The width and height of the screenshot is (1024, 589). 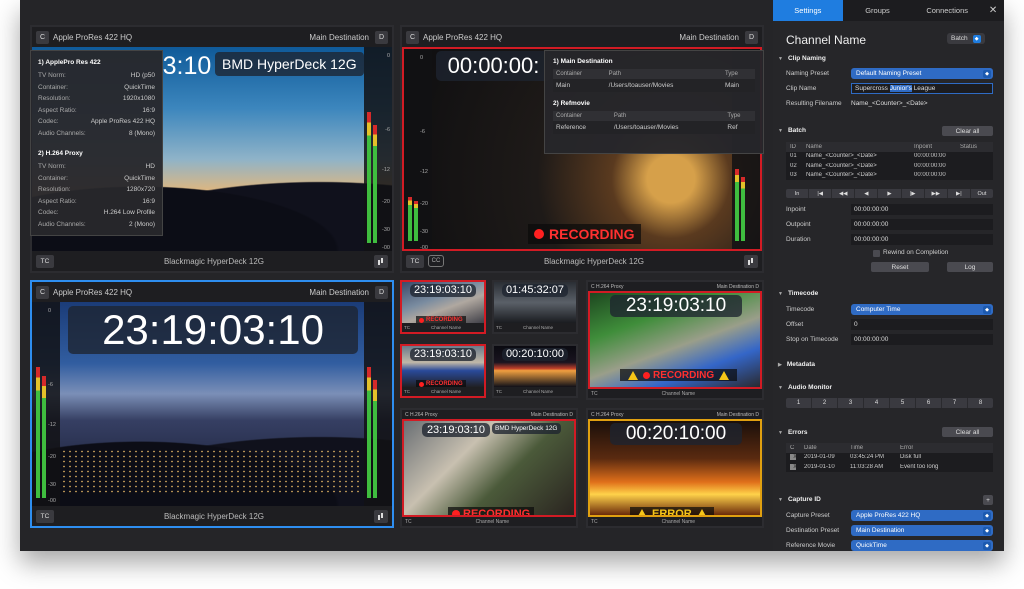 I want to click on section-audio-monitor: ▼ Audio Monitor, so click(x=805, y=387).